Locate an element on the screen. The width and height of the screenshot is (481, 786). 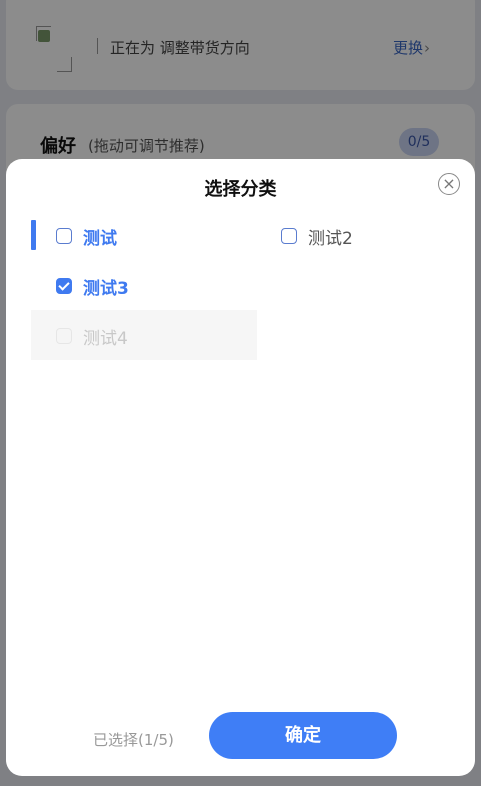
option-label: 测试 is located at coordinates (100, 238).